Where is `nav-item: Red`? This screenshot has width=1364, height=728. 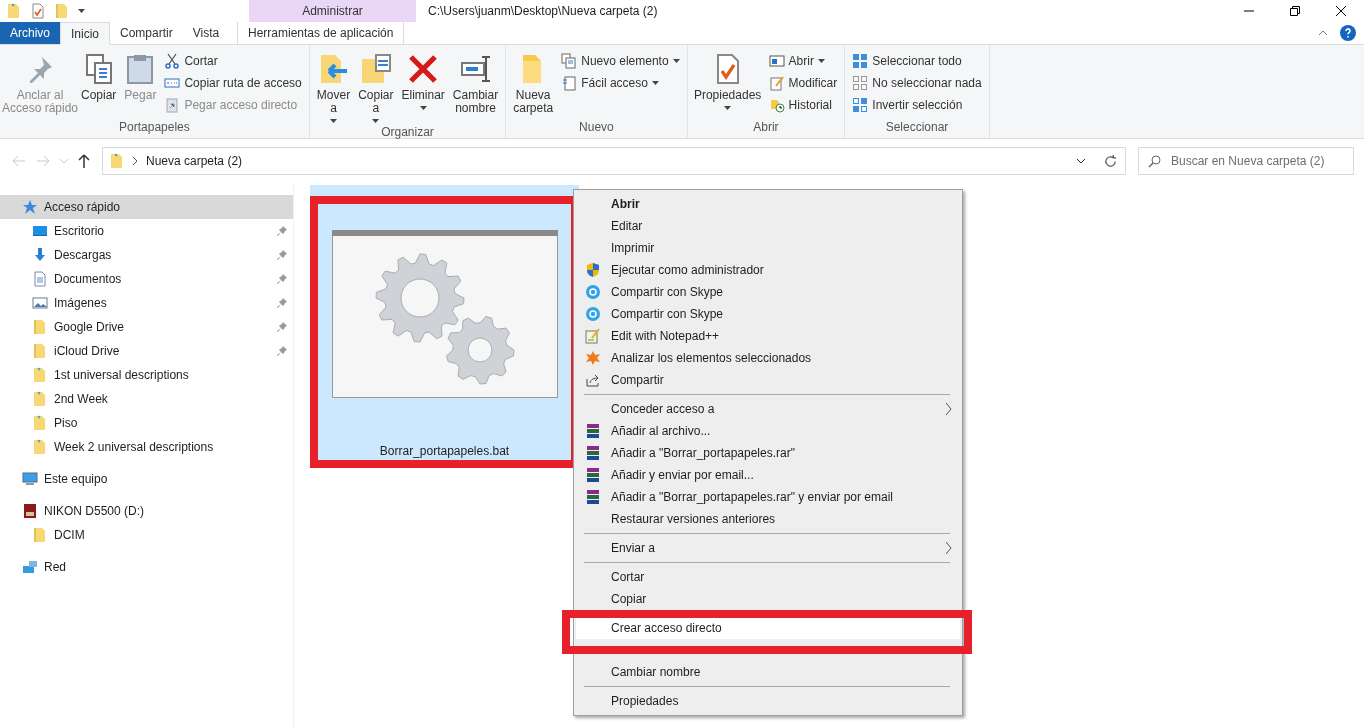
nav-item: Red is located at coordinates (146, 567).